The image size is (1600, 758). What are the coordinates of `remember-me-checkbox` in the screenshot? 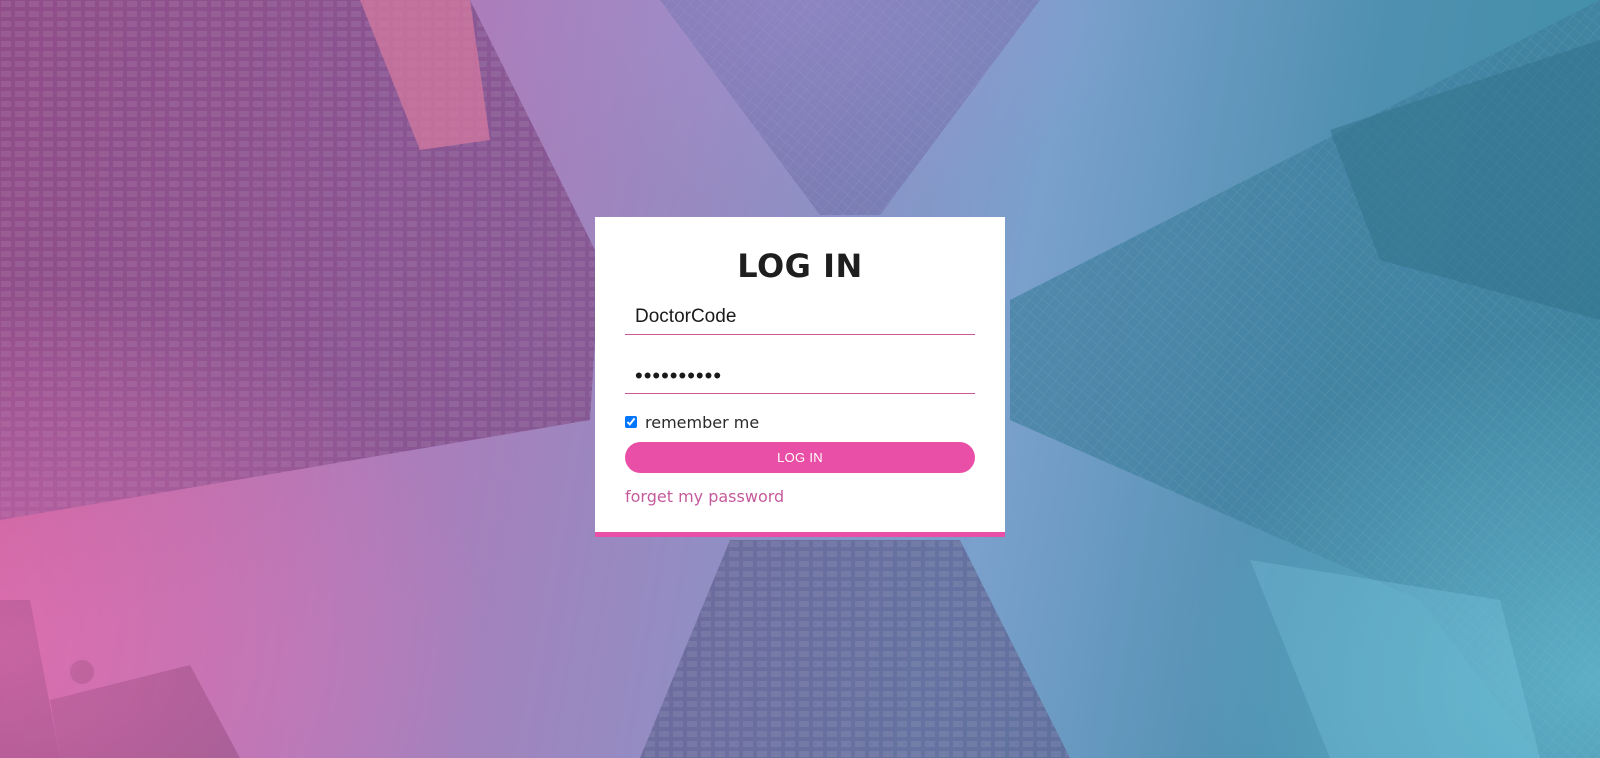 It's located at (631, 422).